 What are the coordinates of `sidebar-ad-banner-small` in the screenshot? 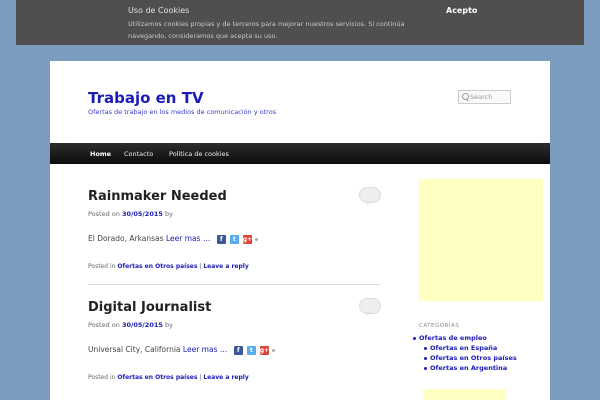 It's located at (465, 394).